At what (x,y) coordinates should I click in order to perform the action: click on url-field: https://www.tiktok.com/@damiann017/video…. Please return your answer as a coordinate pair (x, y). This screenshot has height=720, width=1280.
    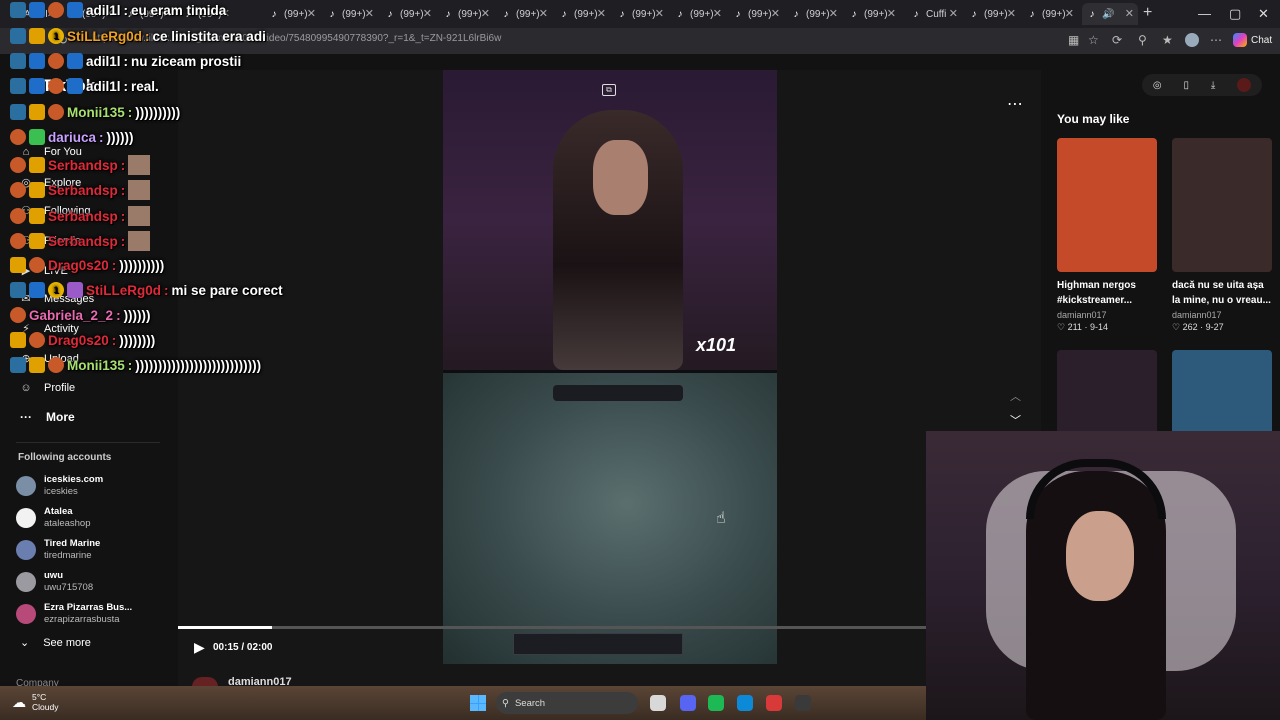
    Looking at the image, I should click on (296, 38).